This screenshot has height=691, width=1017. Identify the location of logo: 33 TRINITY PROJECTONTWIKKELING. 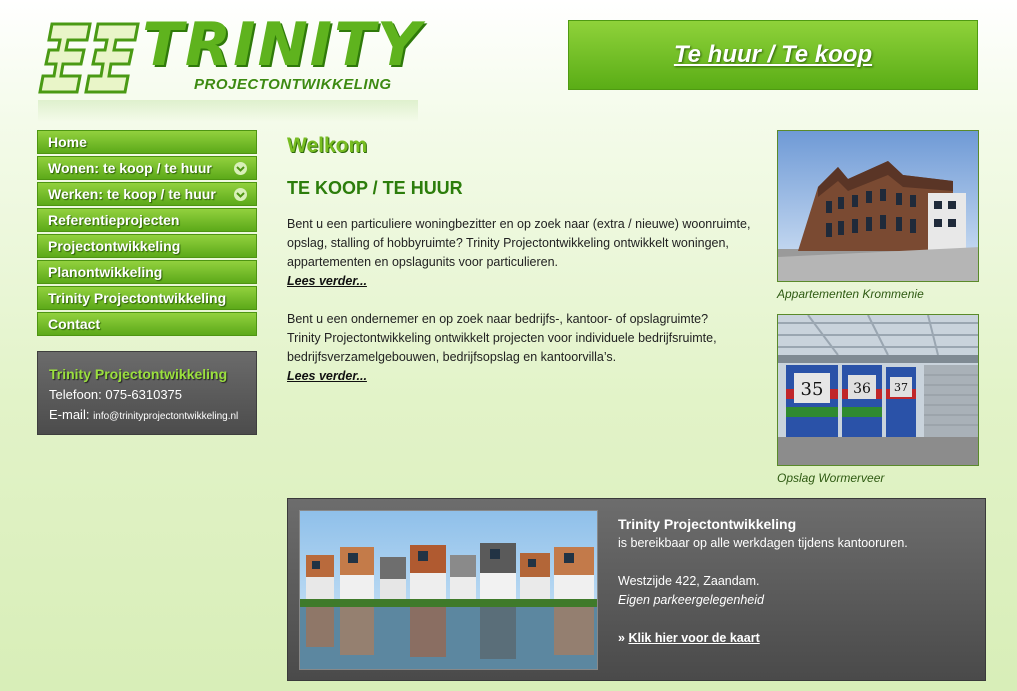
(229, 66).